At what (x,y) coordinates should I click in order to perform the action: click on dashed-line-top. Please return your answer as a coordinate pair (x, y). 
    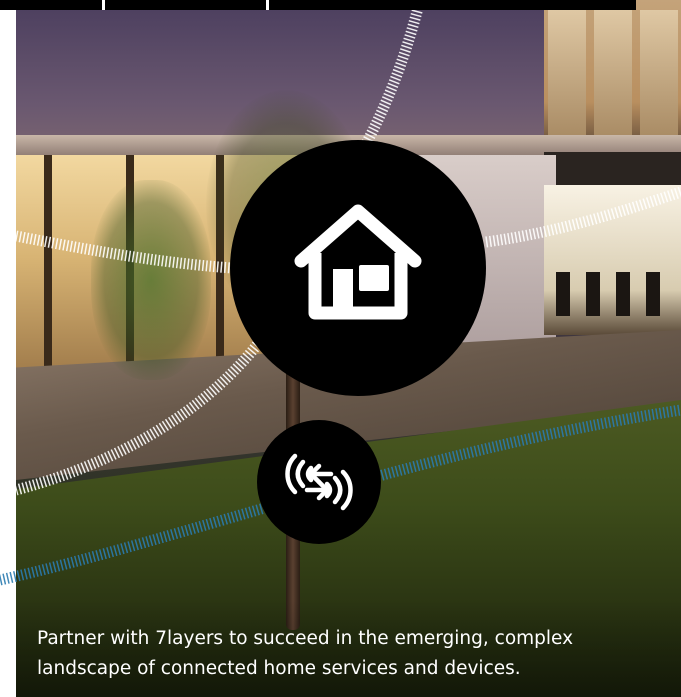
    Looking at the image, I should click on (390, 79).